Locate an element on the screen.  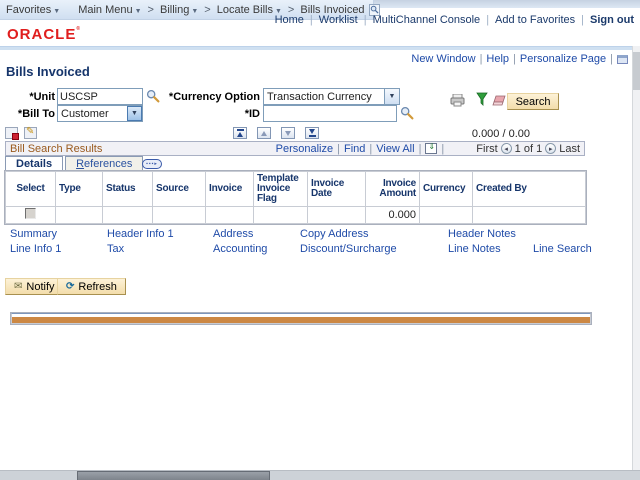
breadcrumb-billing: Billing is located at coordinates (179, 10).